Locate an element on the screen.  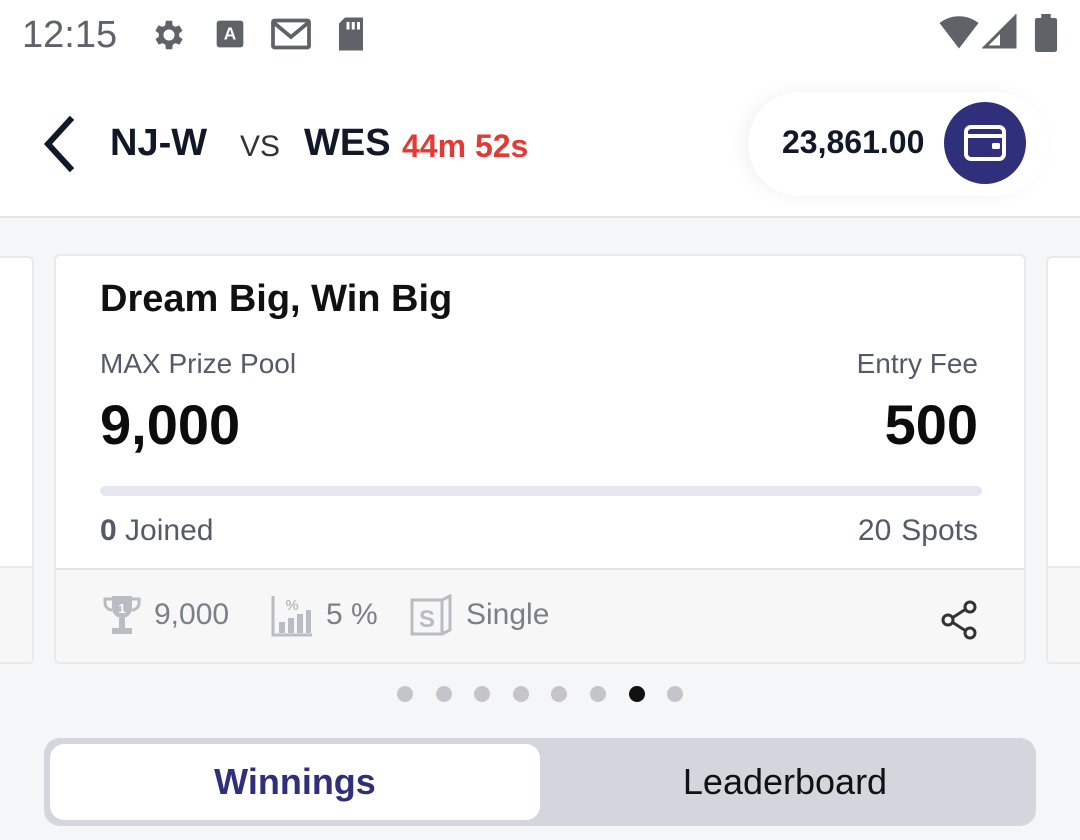
entry-type: Single is located at coordinates (508, 614).